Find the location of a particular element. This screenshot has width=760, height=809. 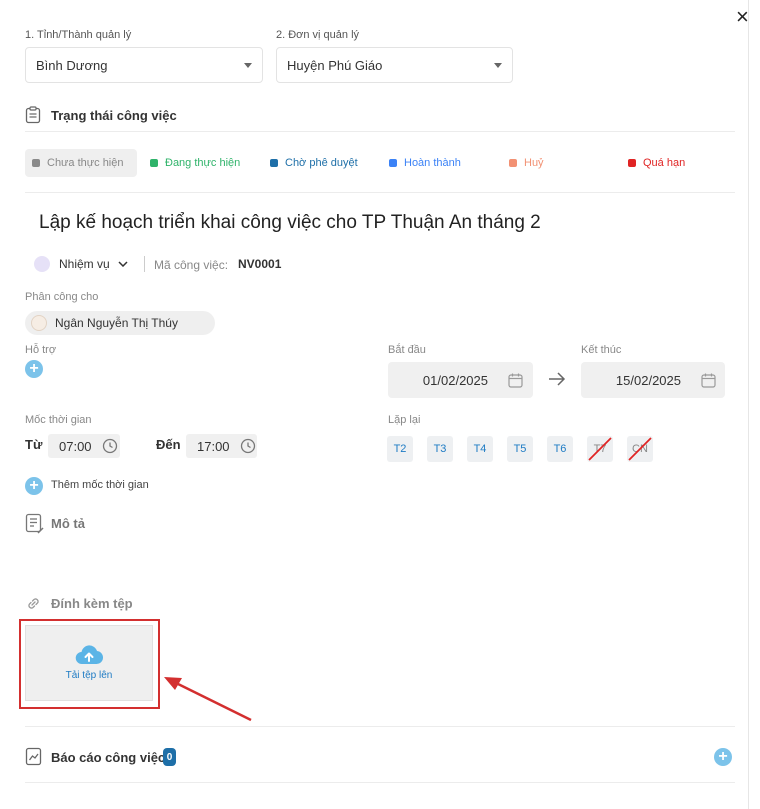

status-label: Hoàn thành is located at coordinates (432, 163).